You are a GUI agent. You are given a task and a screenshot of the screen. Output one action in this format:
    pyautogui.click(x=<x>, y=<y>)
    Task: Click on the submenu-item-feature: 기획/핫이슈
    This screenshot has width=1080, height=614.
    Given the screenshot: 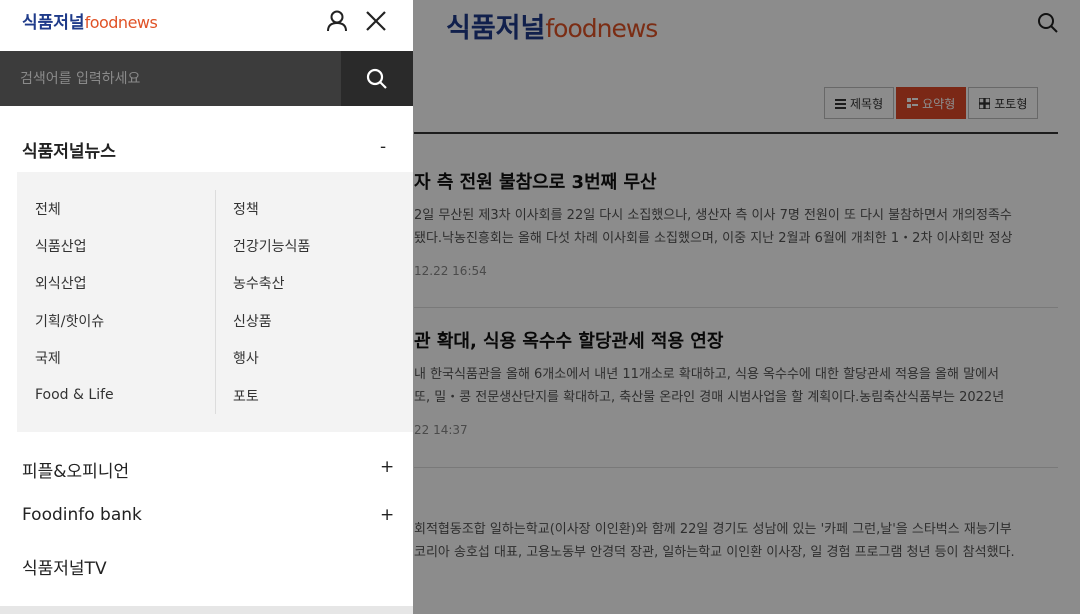 What is the action you would take?
    pyautogui.click(x=69, y=321)
    